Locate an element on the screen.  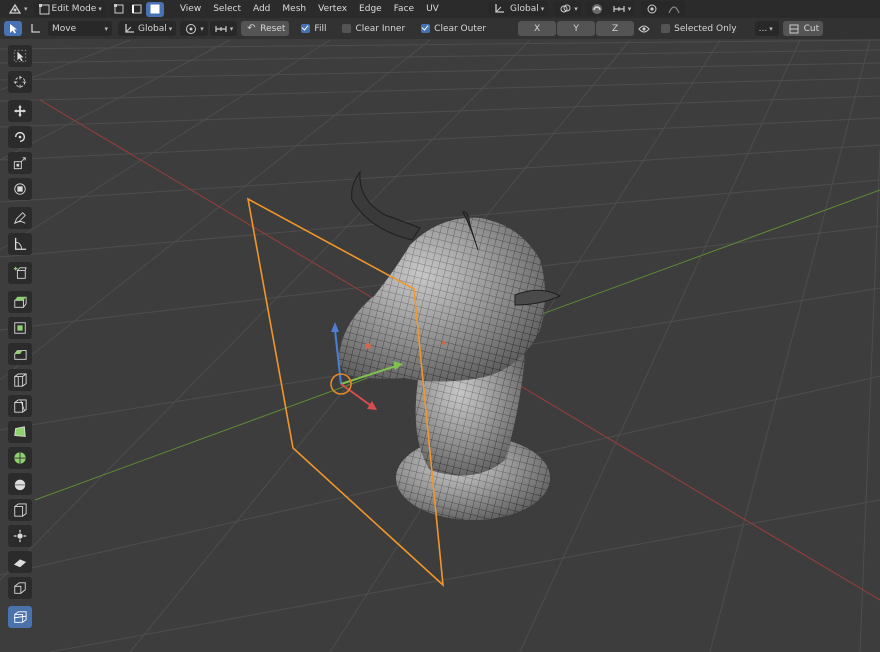
toolbar-cursor is located at coordinates (20, 82).